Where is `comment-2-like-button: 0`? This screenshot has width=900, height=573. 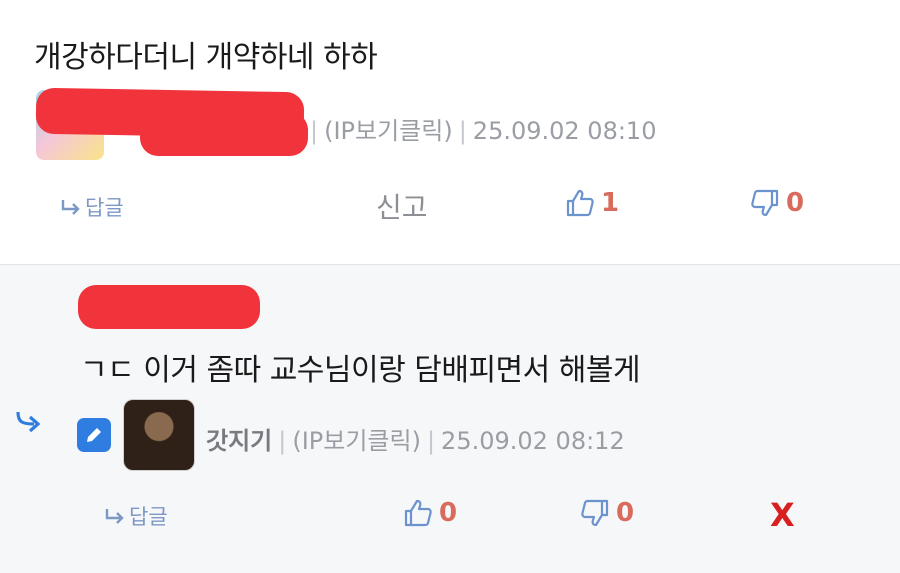 comment-2-like-button: 0 is located at coordinates (430, 513).